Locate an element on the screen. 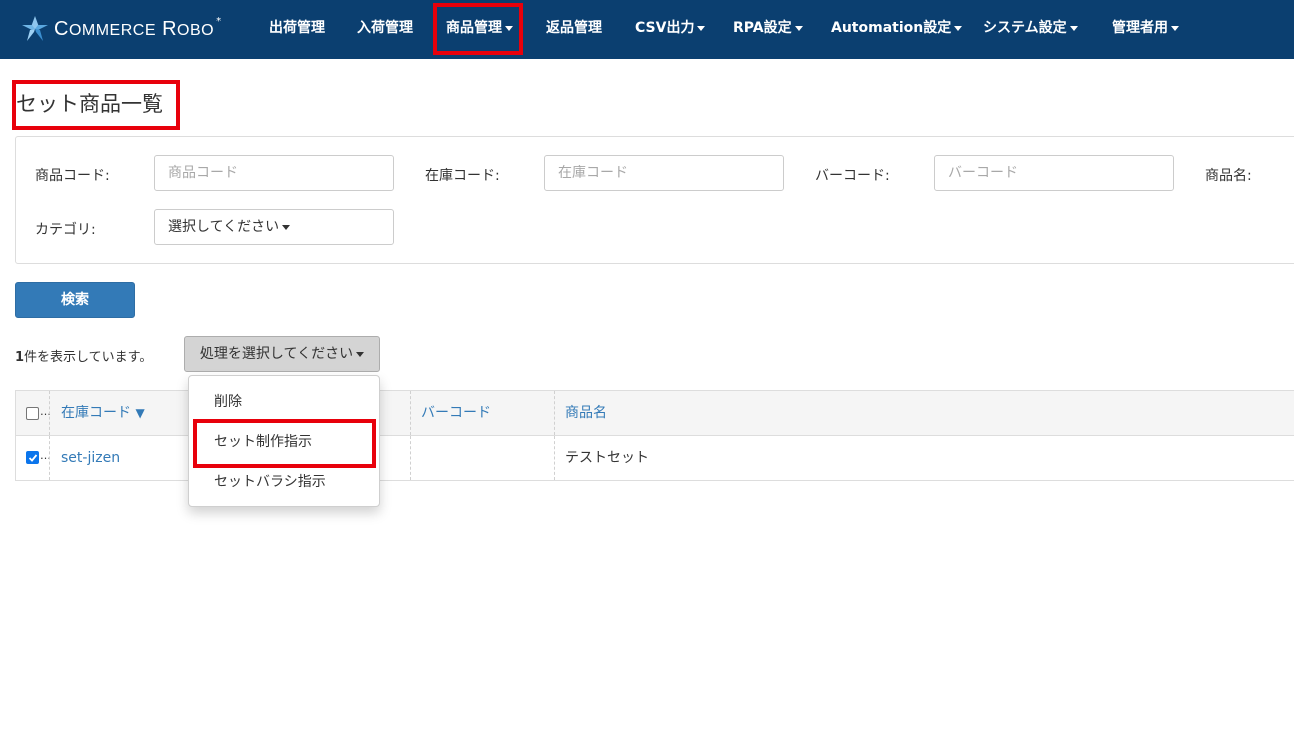  brand-logo: COMMERCE ROBO * is located at coordinates (120, 29).